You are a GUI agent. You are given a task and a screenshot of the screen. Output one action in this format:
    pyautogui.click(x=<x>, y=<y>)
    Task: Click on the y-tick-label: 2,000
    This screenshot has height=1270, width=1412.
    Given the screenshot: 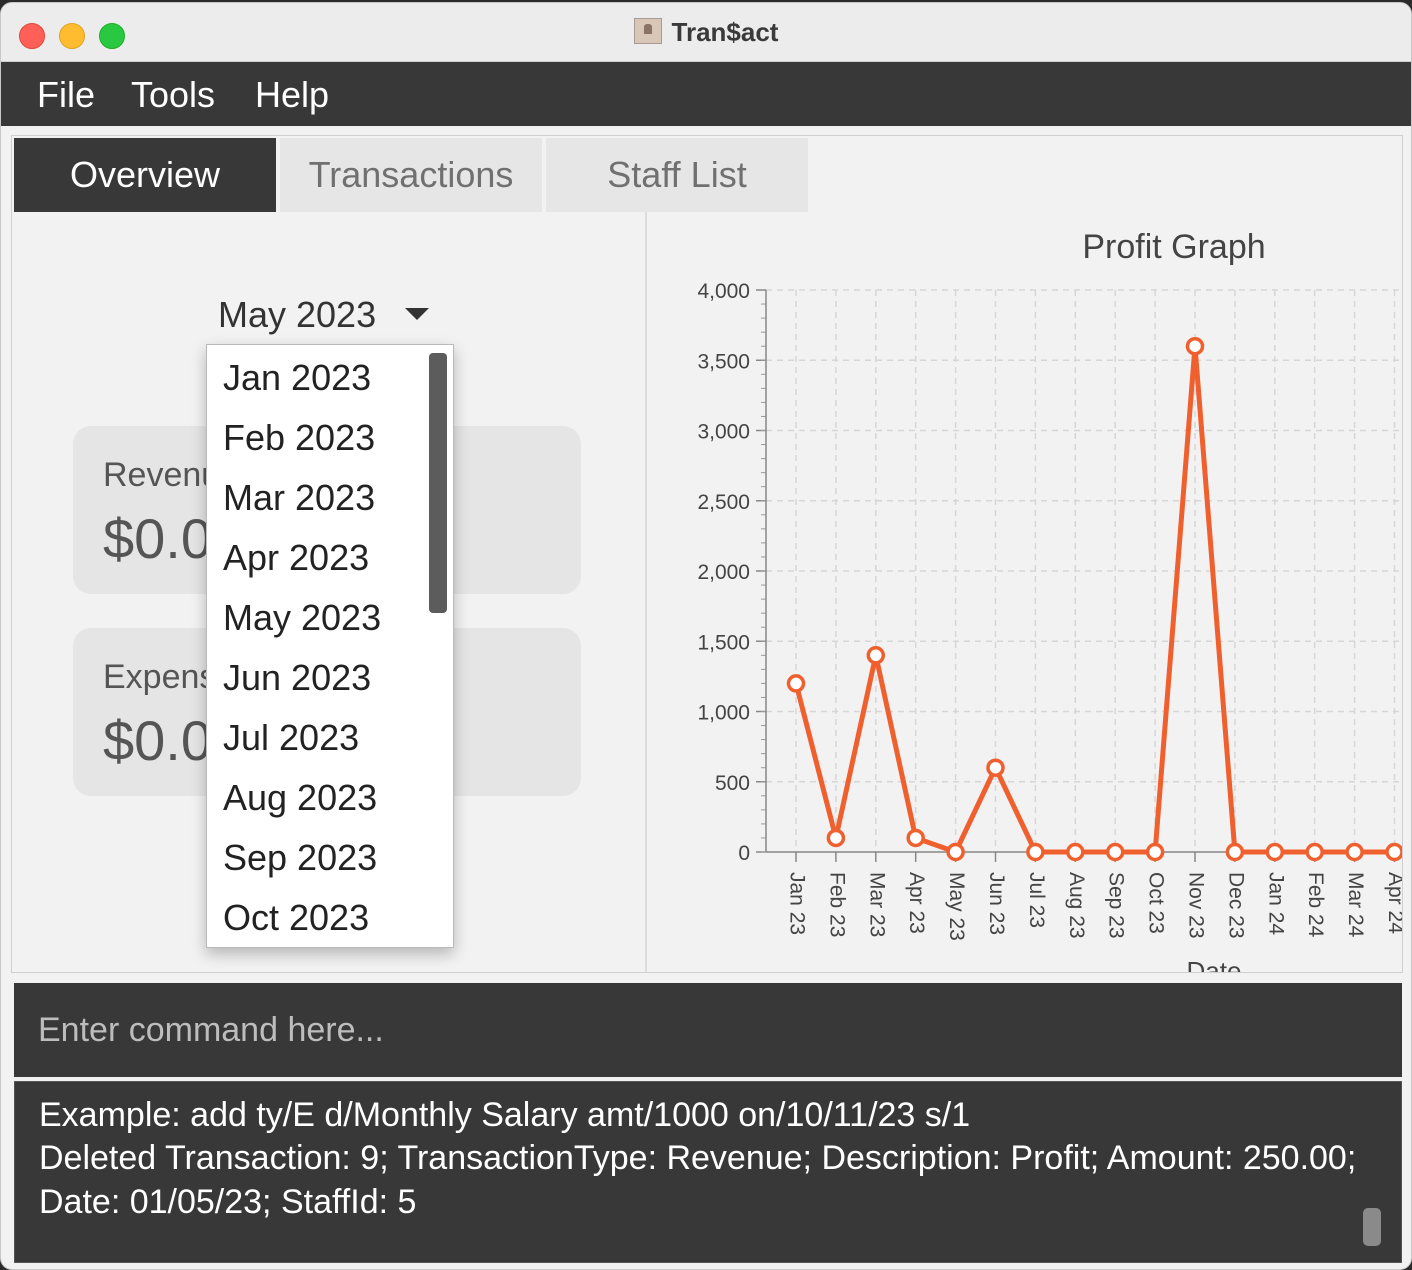 What is the action you would take?
    pyautogui.click(x=723, y=572)
    